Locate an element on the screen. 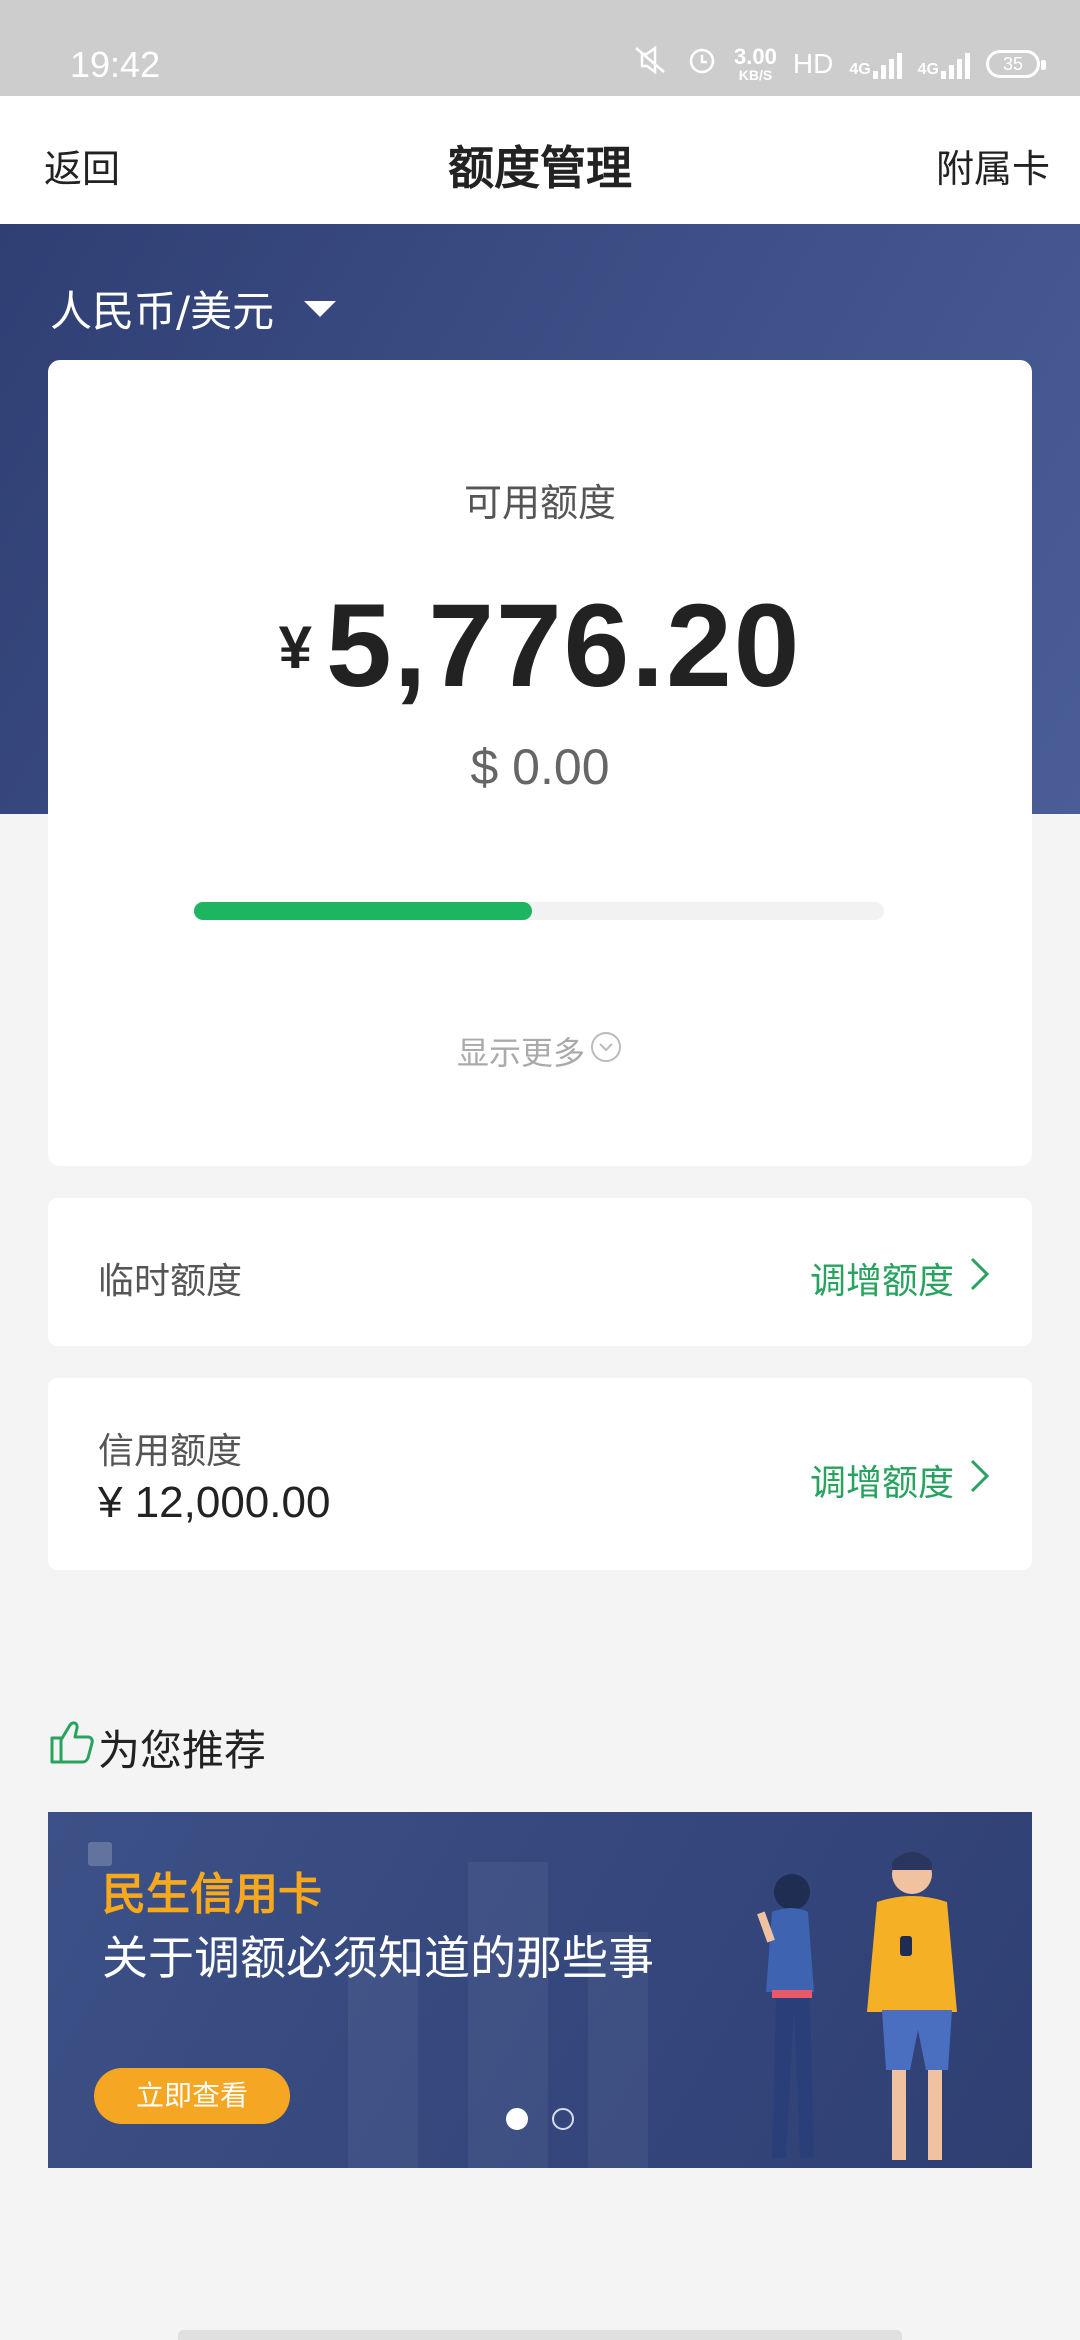 This screenshot has width=1080, height=2340. promo-headline: 关于调额必须知道的那些事 is located at coordinates (378, 1958).